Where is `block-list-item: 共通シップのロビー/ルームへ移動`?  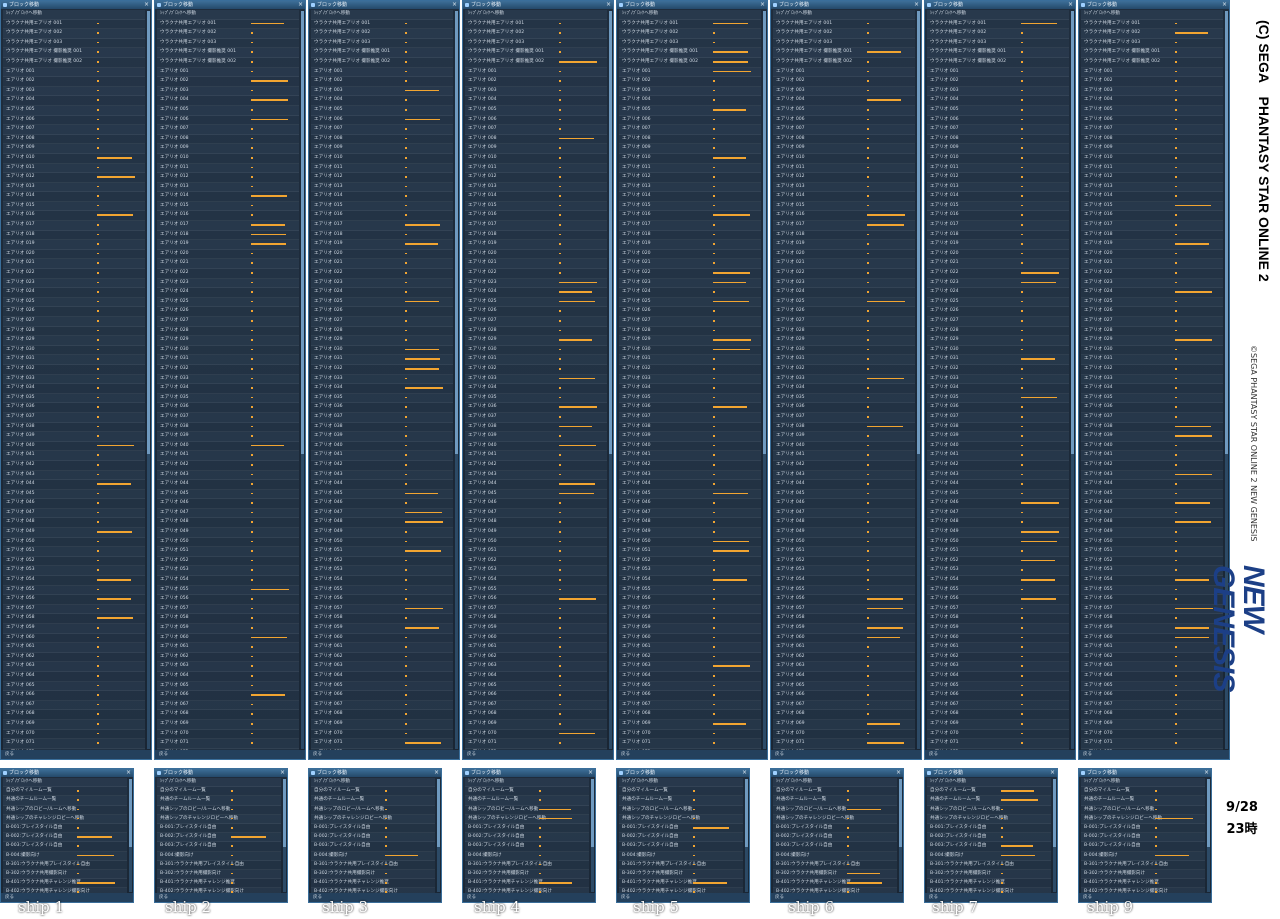
block-list-item: 共通シップのロビー/ルームへ移動 is located at coordinates (681, 810).